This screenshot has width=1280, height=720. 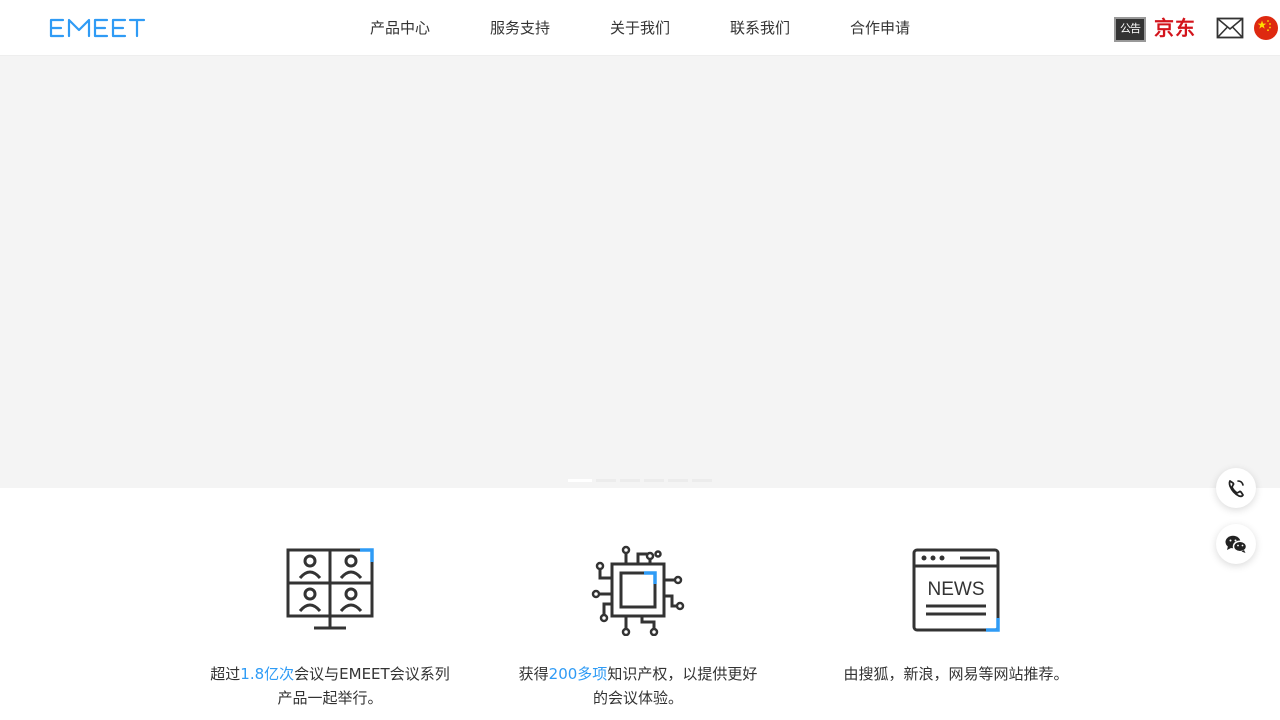 I want to click on notice-button: 公告, so click(x=1130, y=29).